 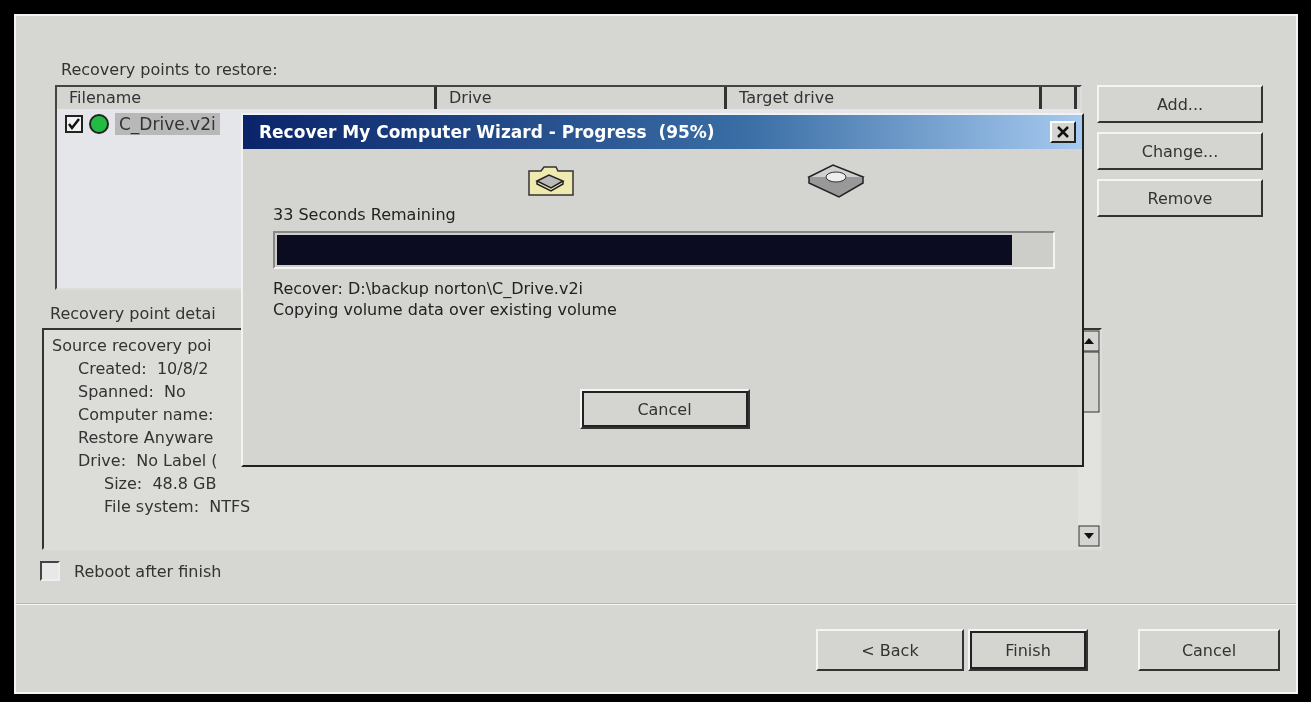 I want to click on detail-line: Source recovery poi, so click(x=132, y=346).